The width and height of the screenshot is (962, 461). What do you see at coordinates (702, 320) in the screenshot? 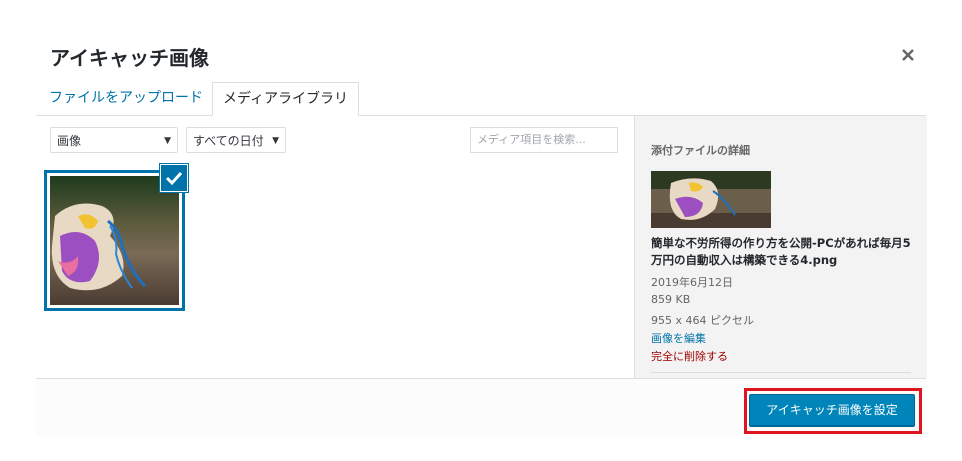
I see `attachment-dimensions: 955 x 464 ピクセル` at bounding box center [702, 320].